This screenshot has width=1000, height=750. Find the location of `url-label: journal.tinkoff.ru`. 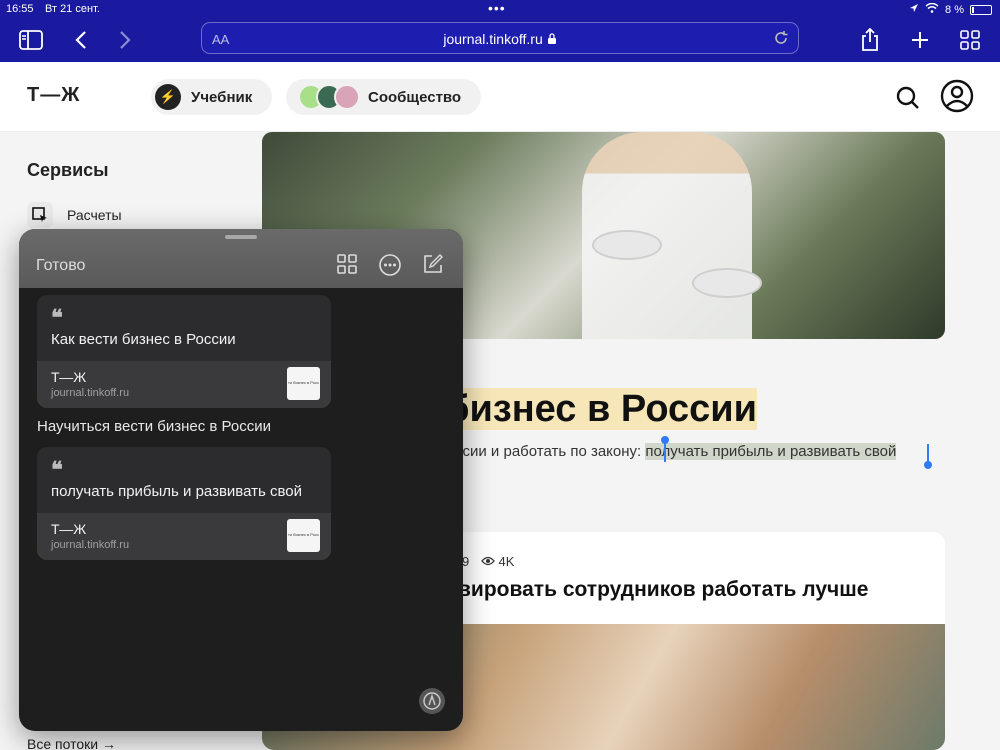

url-label: journal.tinkoff.ru is located at coordinates (493, 39).